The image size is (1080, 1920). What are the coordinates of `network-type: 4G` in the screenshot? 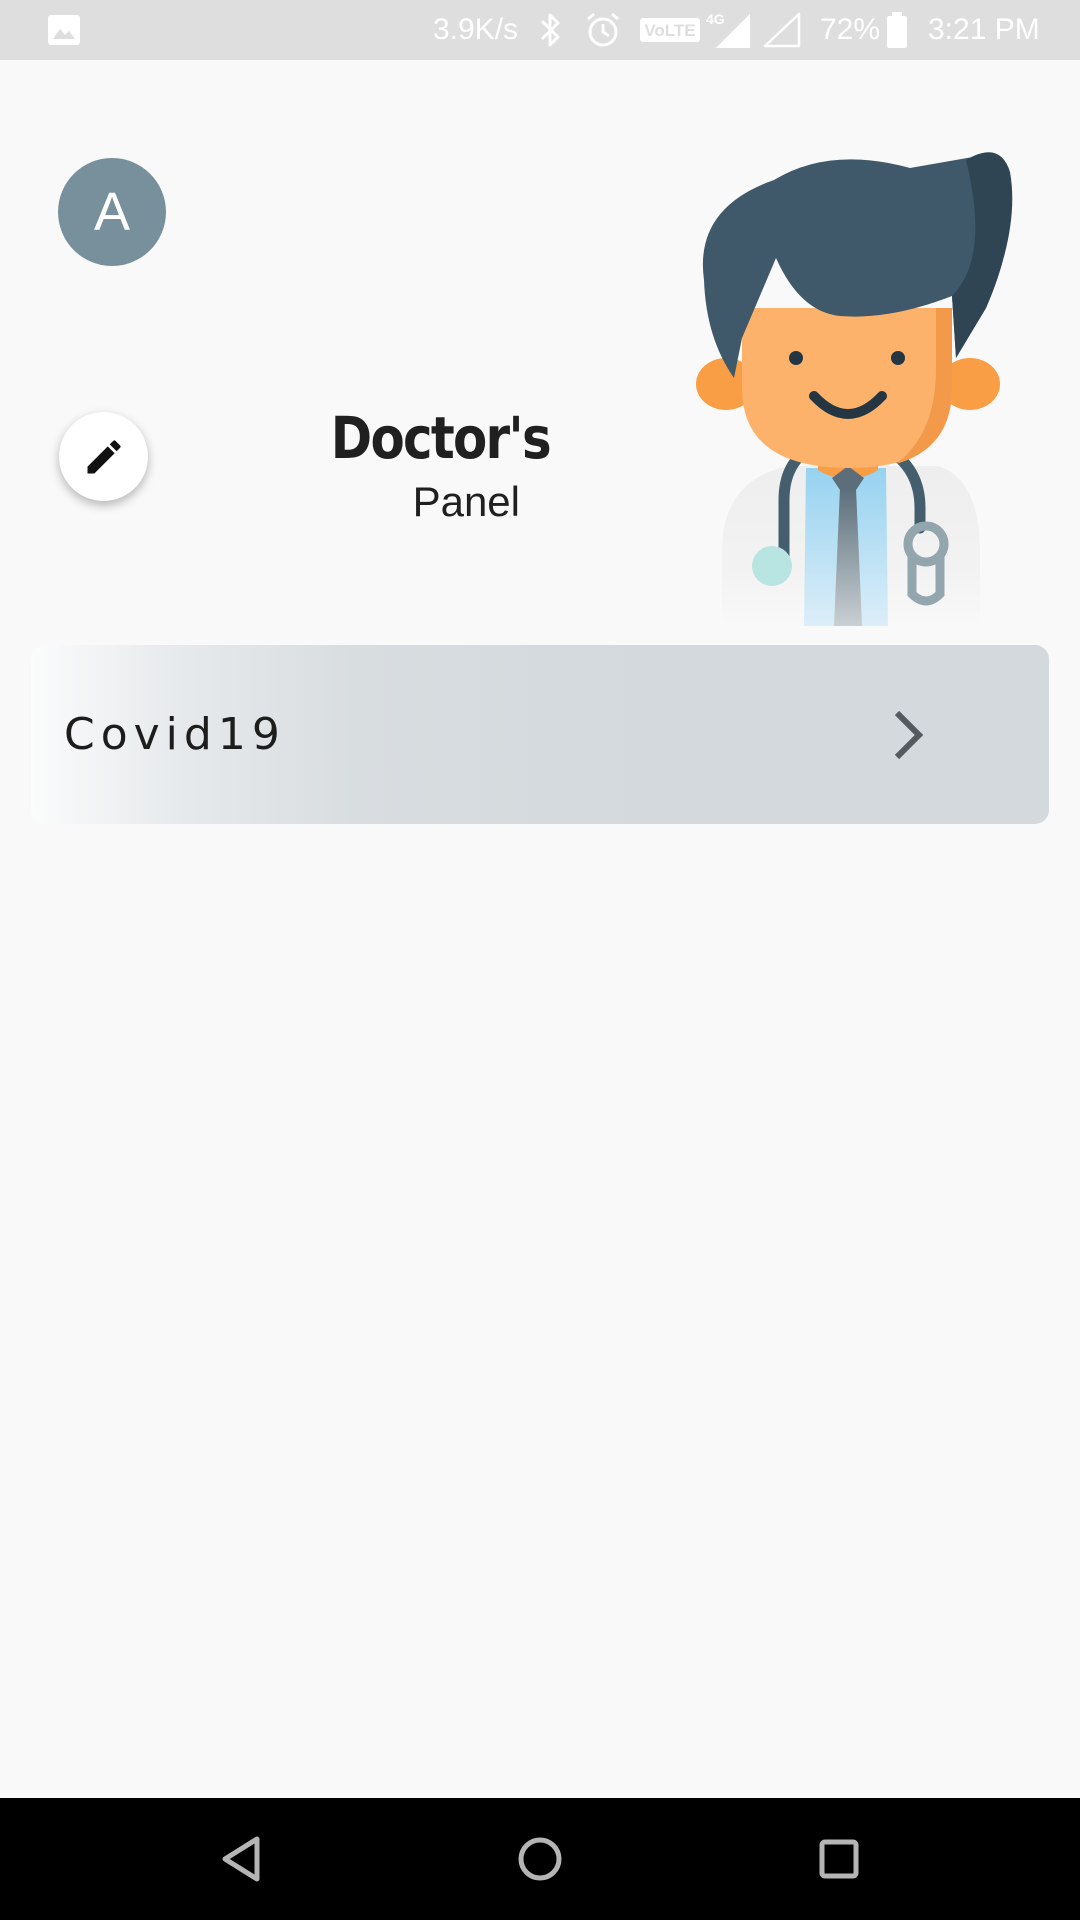 It's located at (715, 19).